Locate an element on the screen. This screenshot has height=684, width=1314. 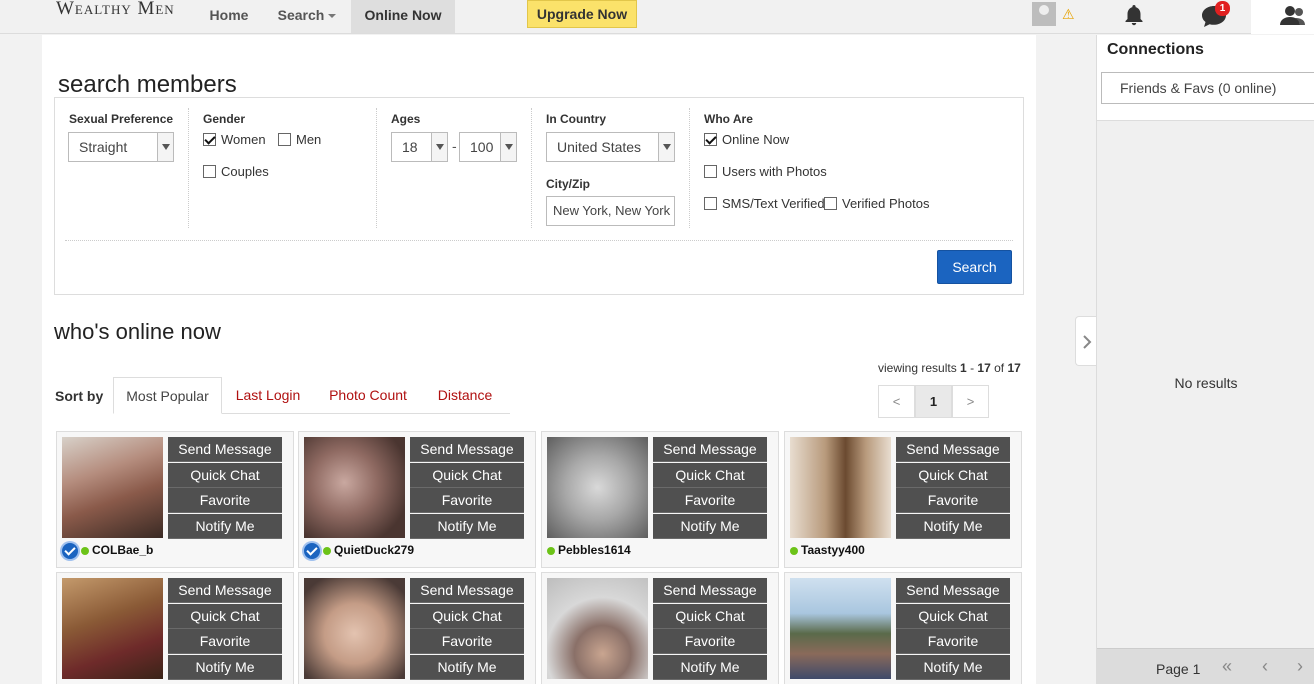
connections-page-label: Page 1 is located at coordinates (1178, 669).